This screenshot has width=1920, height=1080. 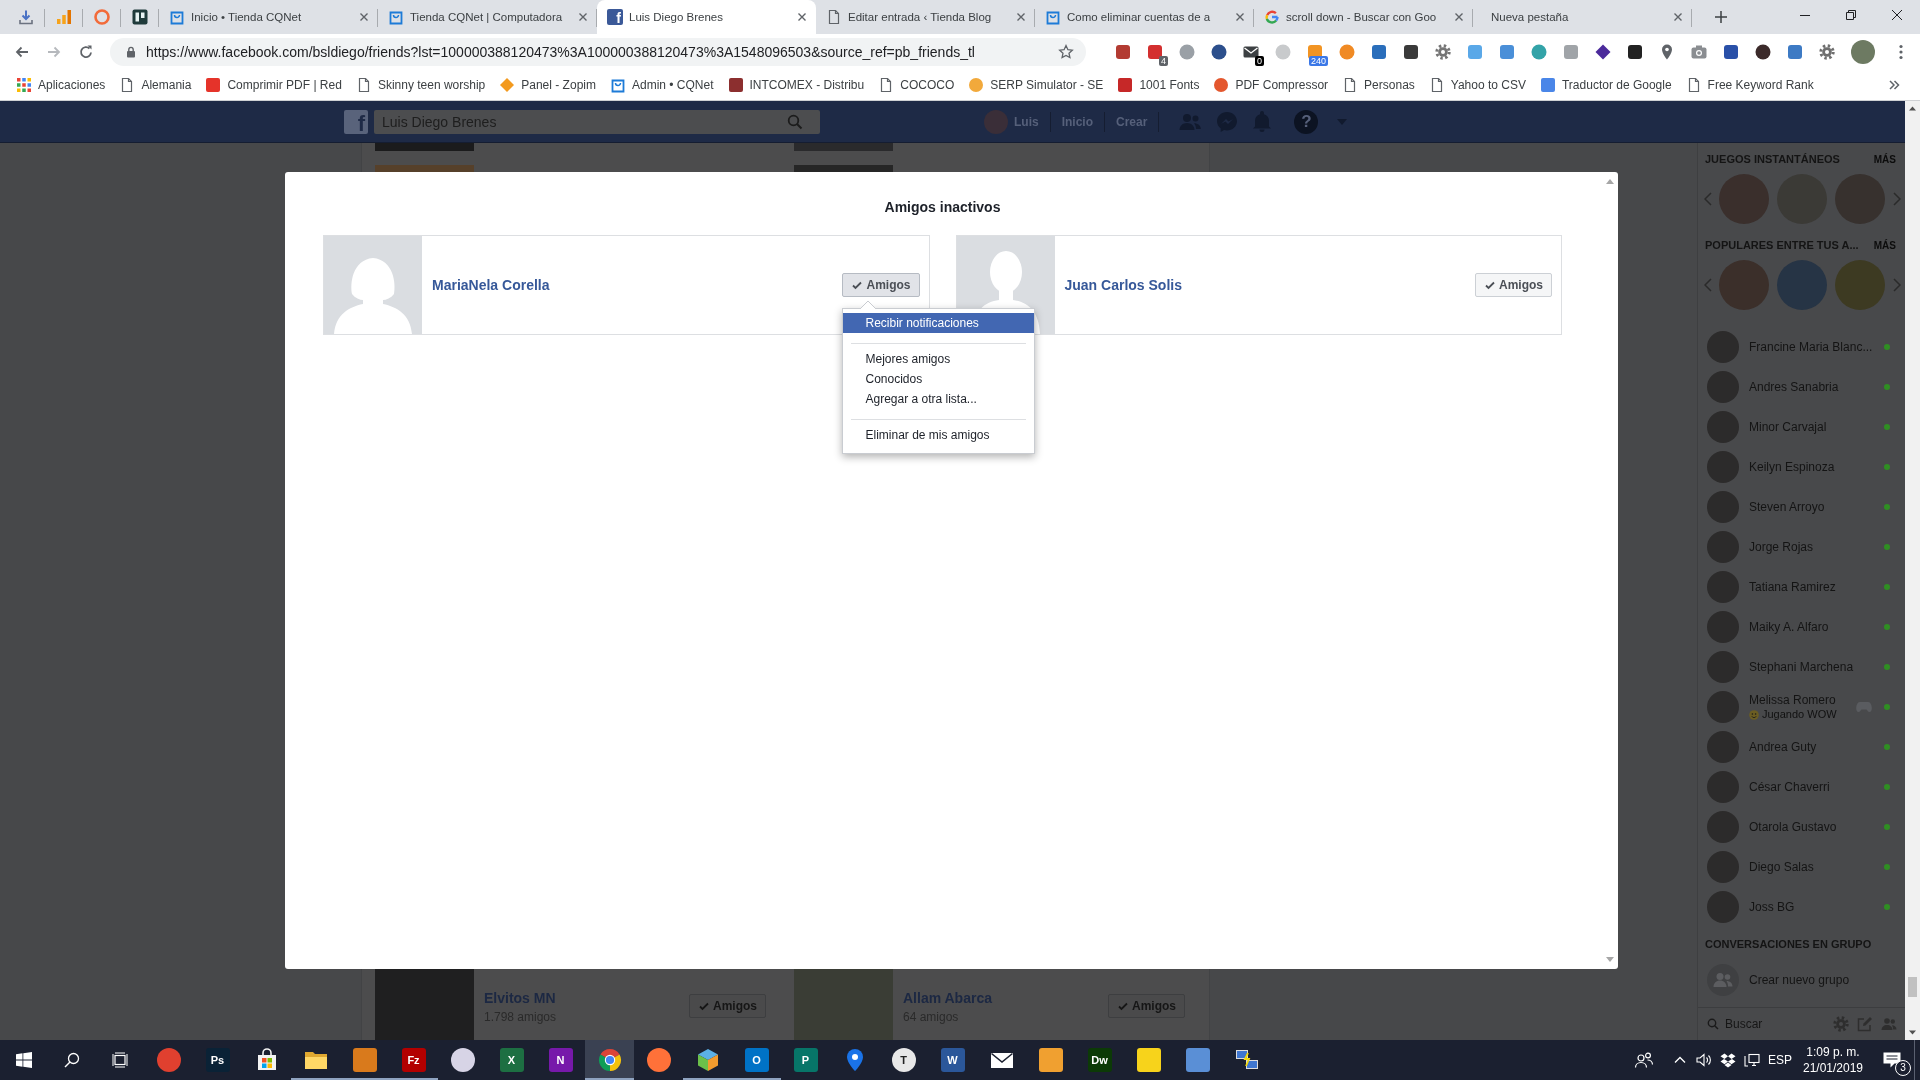 What do you see at coordinates (1749, 84) in the screenshot?
I see `bookmark: Free Keyword Rank` at bounding box center [1749, 84].